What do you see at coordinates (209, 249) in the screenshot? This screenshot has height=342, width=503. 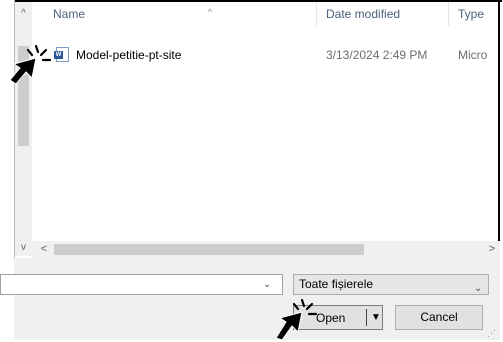 I see `horizontal-scroll-thumb` at bounding box center [209, 249].